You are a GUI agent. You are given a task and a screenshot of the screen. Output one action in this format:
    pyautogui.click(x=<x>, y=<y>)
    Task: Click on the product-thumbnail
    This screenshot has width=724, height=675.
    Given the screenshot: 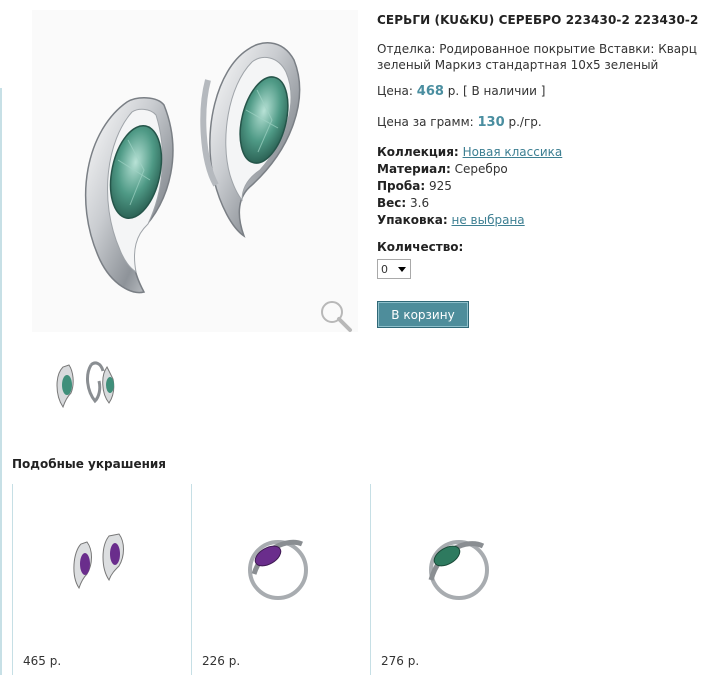 What is the action you would take?
    pyautogui.click(x=87, y=385)
    